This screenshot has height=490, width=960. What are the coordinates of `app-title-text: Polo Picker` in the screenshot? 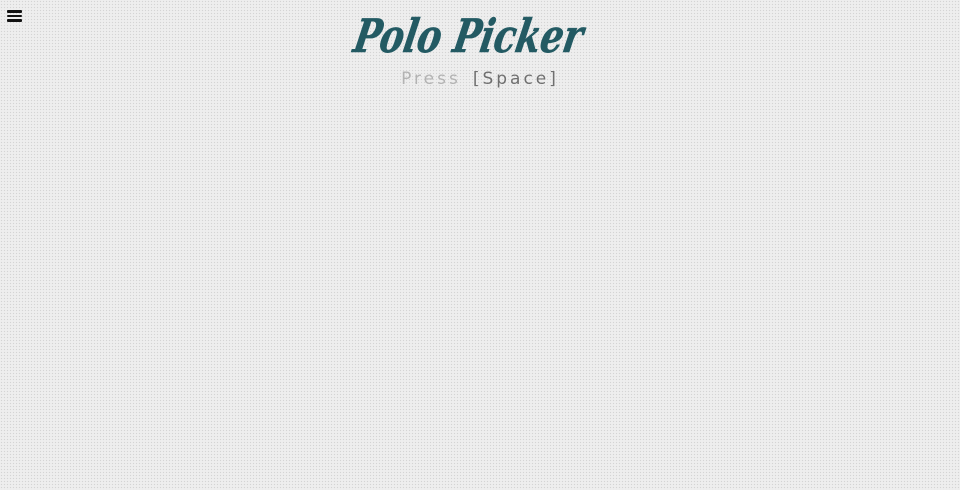 It's located at (469, 35).